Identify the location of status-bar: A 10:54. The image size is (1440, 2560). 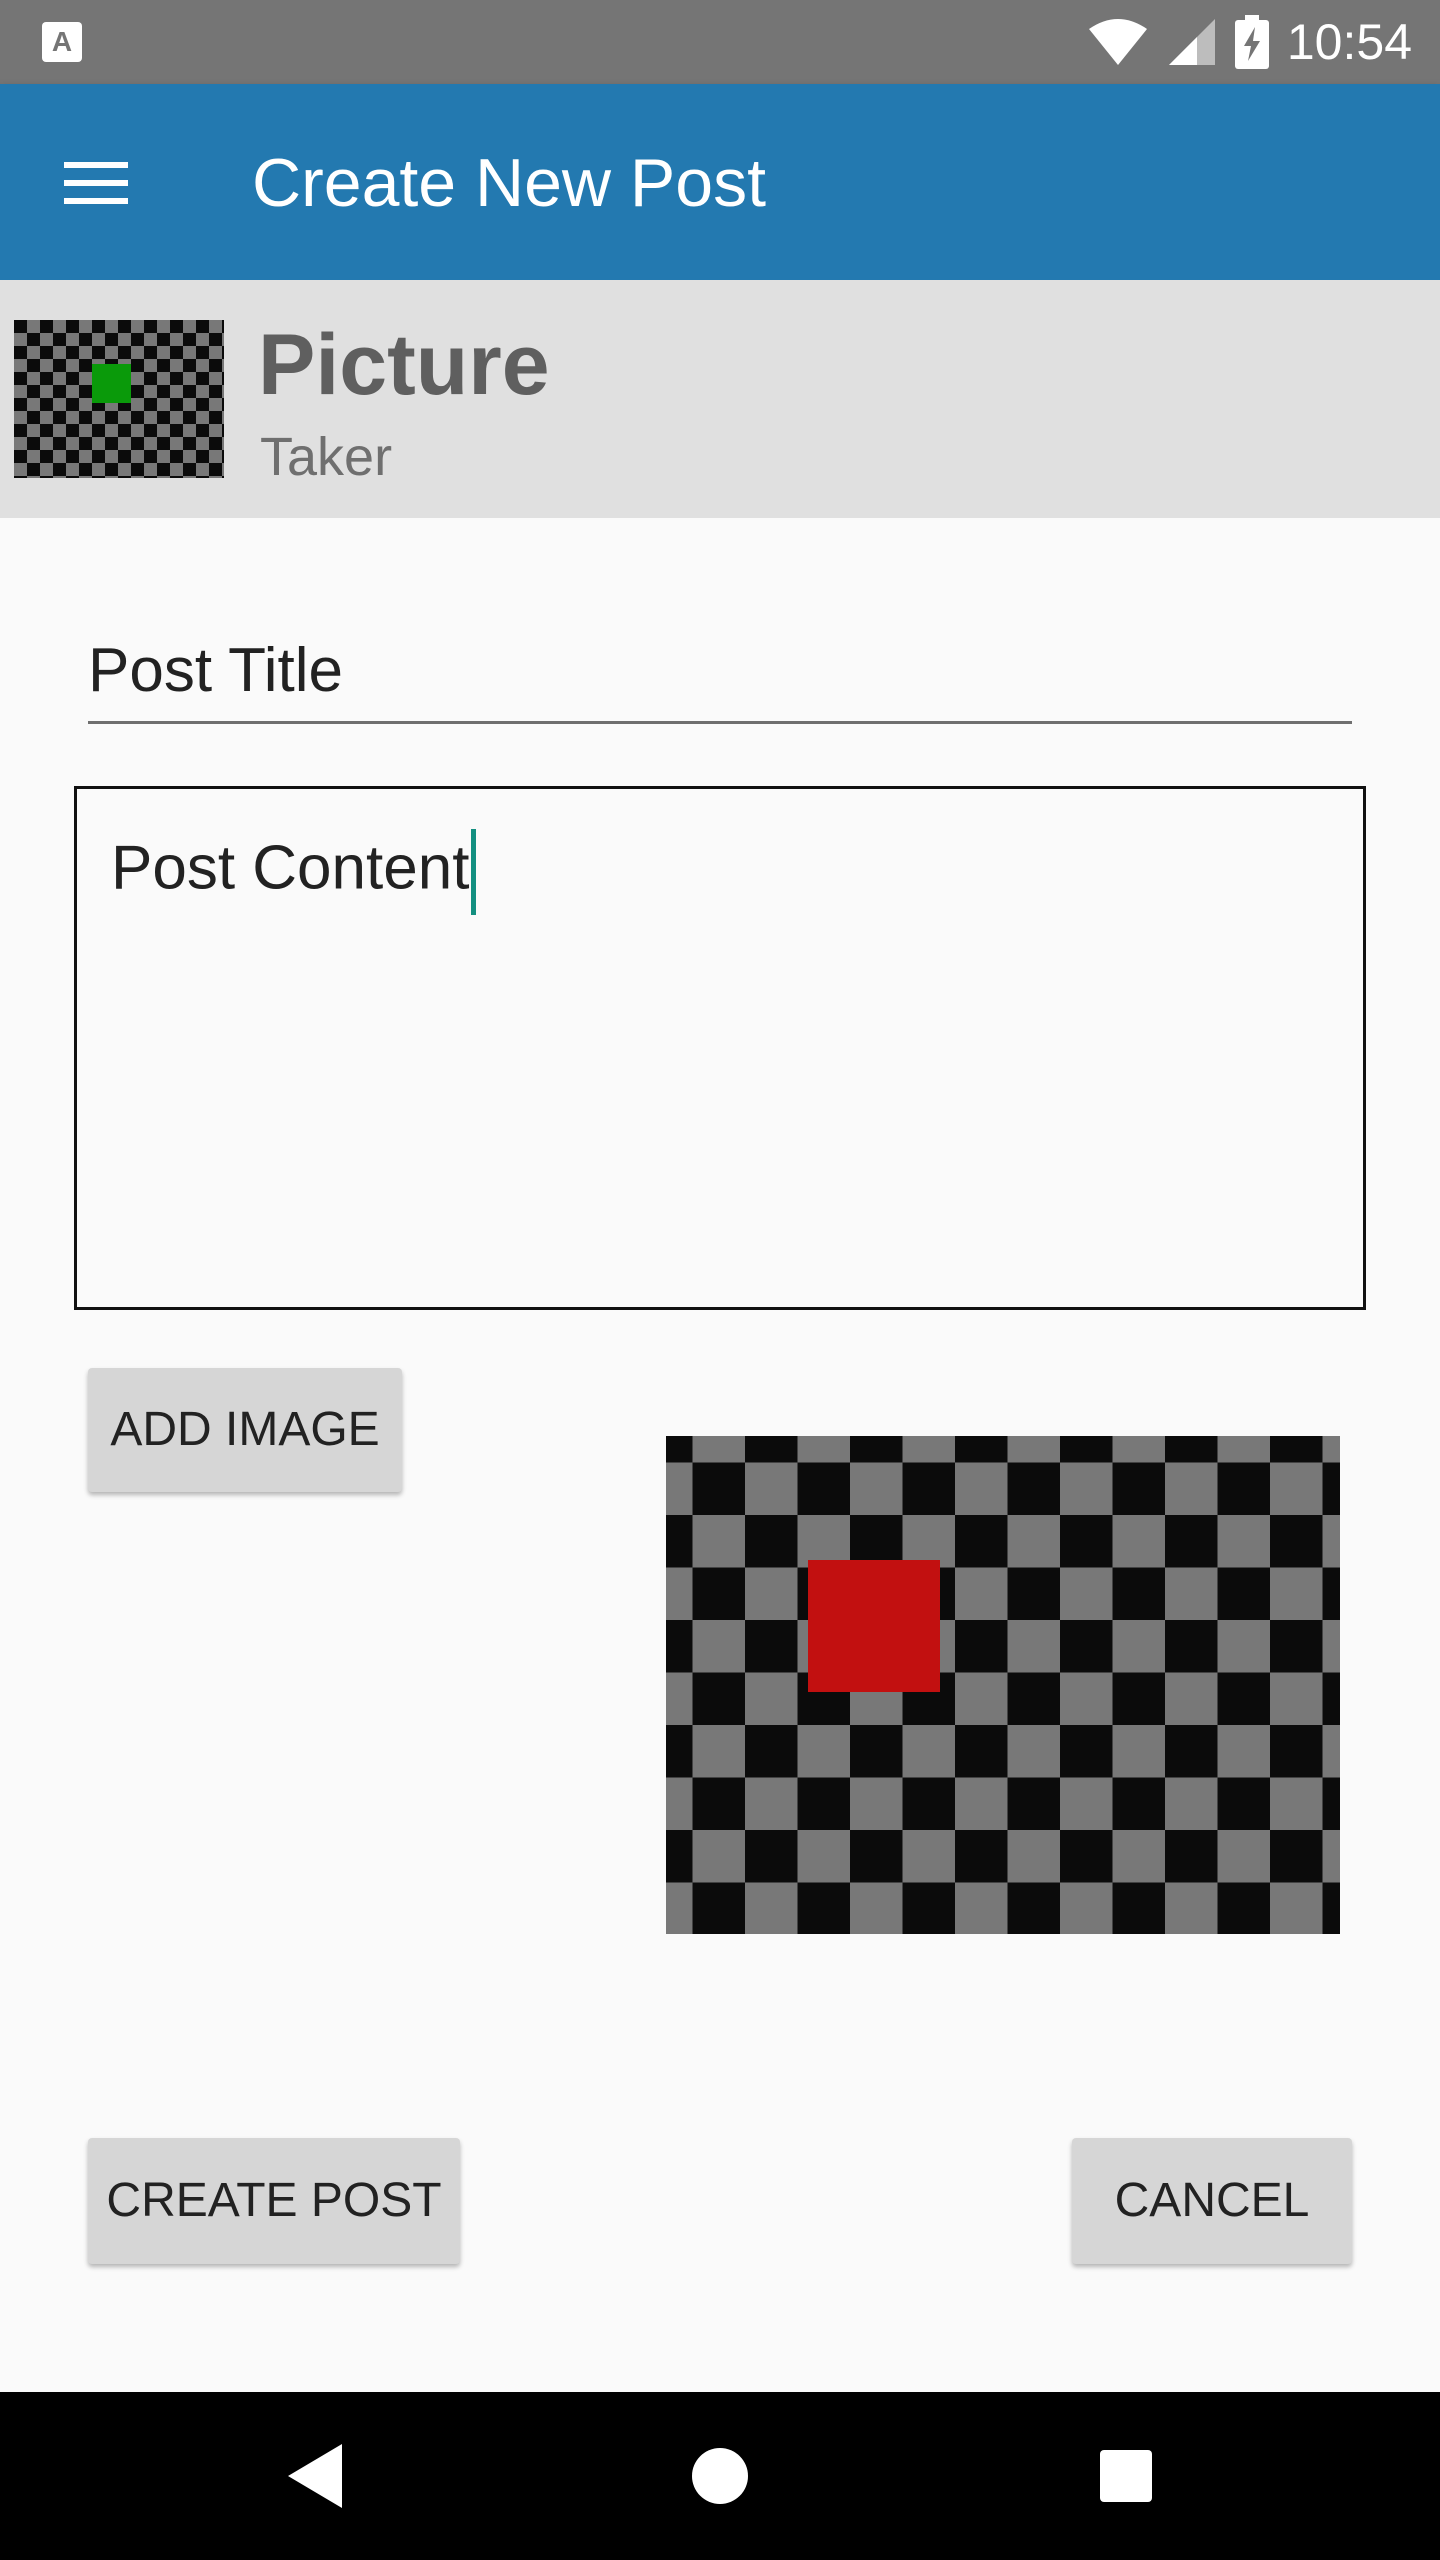
(720, 42).